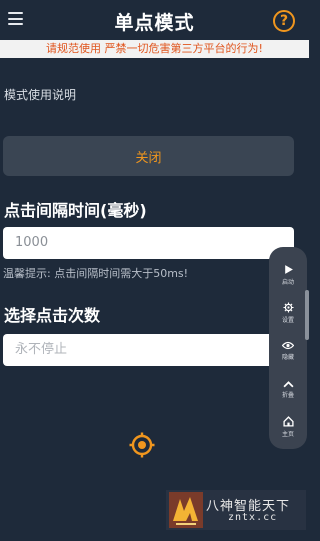 The width and height of the screenshot is (320, 541). I want to click on page-title: 单点模式, so click(154, 23).